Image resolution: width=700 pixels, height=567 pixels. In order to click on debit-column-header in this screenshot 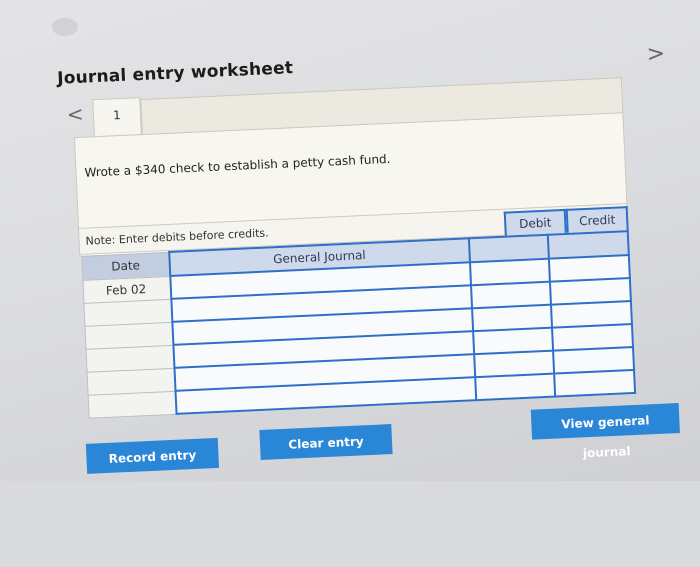, I will do `click(509, 248)`.